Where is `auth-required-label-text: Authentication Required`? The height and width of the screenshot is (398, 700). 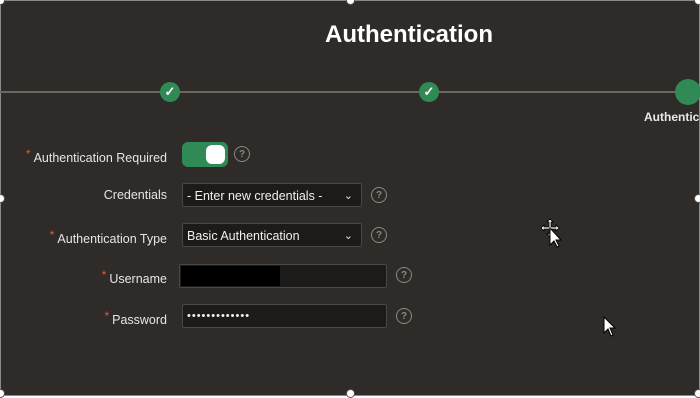 auth-required-label-text: Authentication Required is located at coordinates (100, 158).